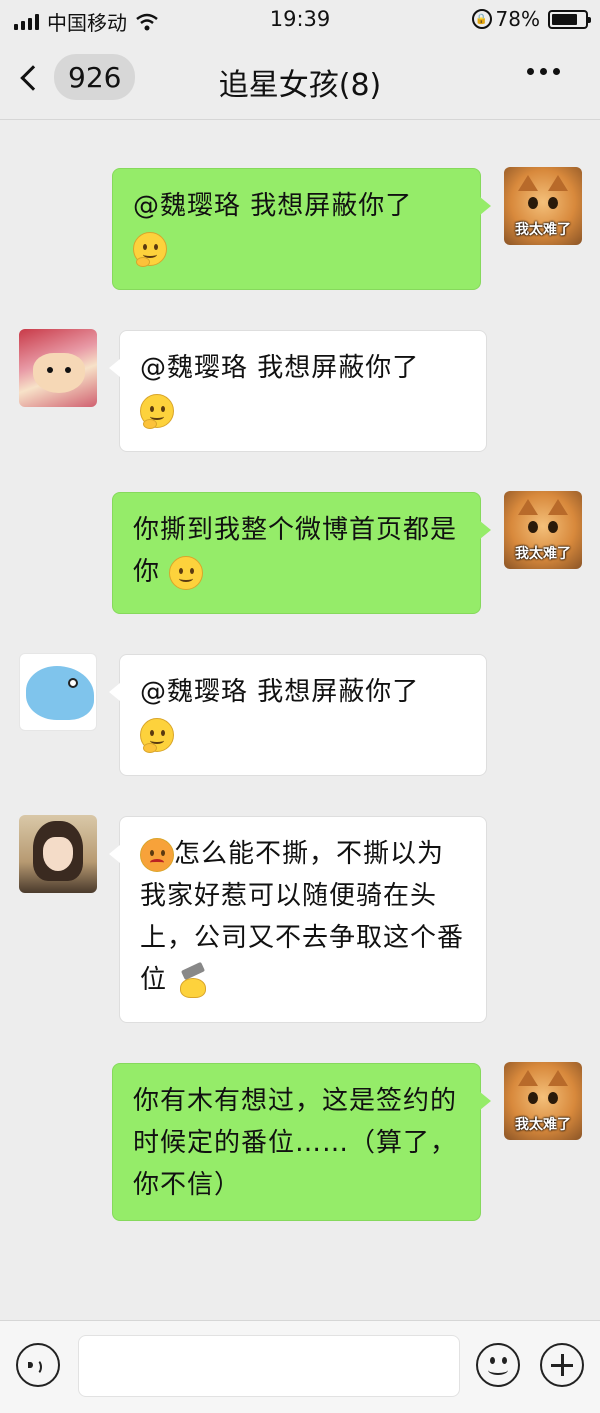 The image size is (600, 1413). What do you see at coordinates (498, 1365) in the screenshot?
I see `emoji-icon` at bounding box center [498, 1365].